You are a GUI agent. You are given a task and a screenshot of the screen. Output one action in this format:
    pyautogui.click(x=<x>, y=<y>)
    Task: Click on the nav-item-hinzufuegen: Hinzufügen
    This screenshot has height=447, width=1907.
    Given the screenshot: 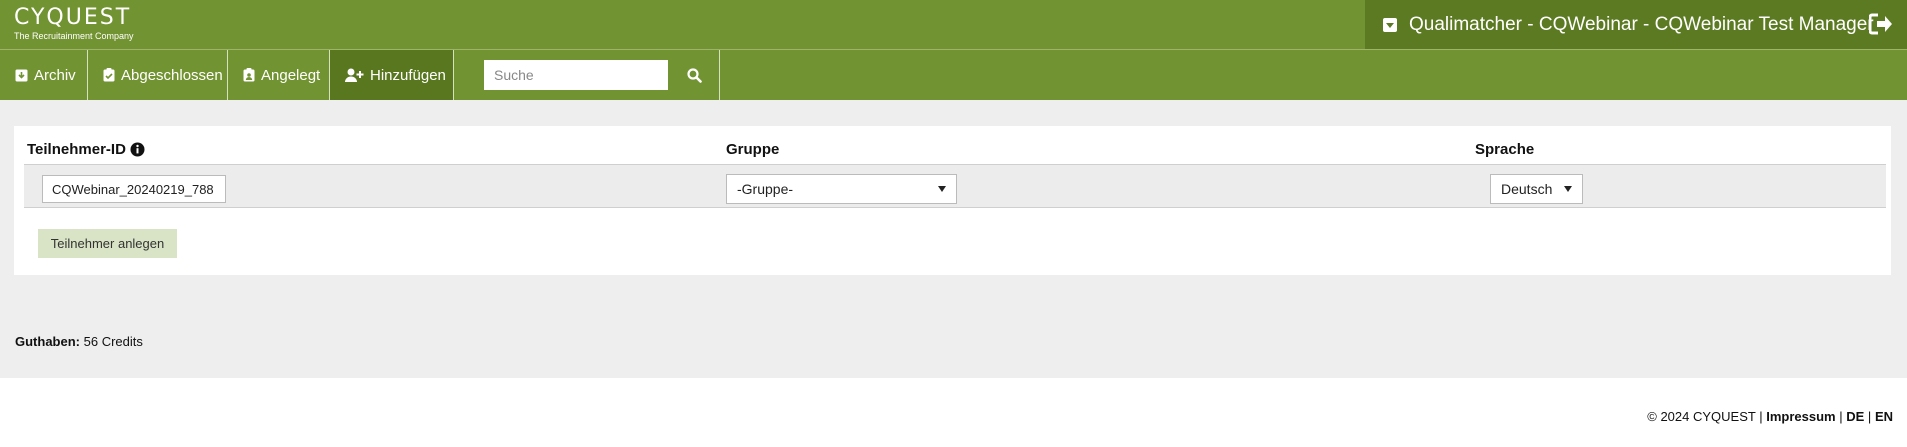 What is the action you would take?
    pyautogui.click(x=392, y=75)
    